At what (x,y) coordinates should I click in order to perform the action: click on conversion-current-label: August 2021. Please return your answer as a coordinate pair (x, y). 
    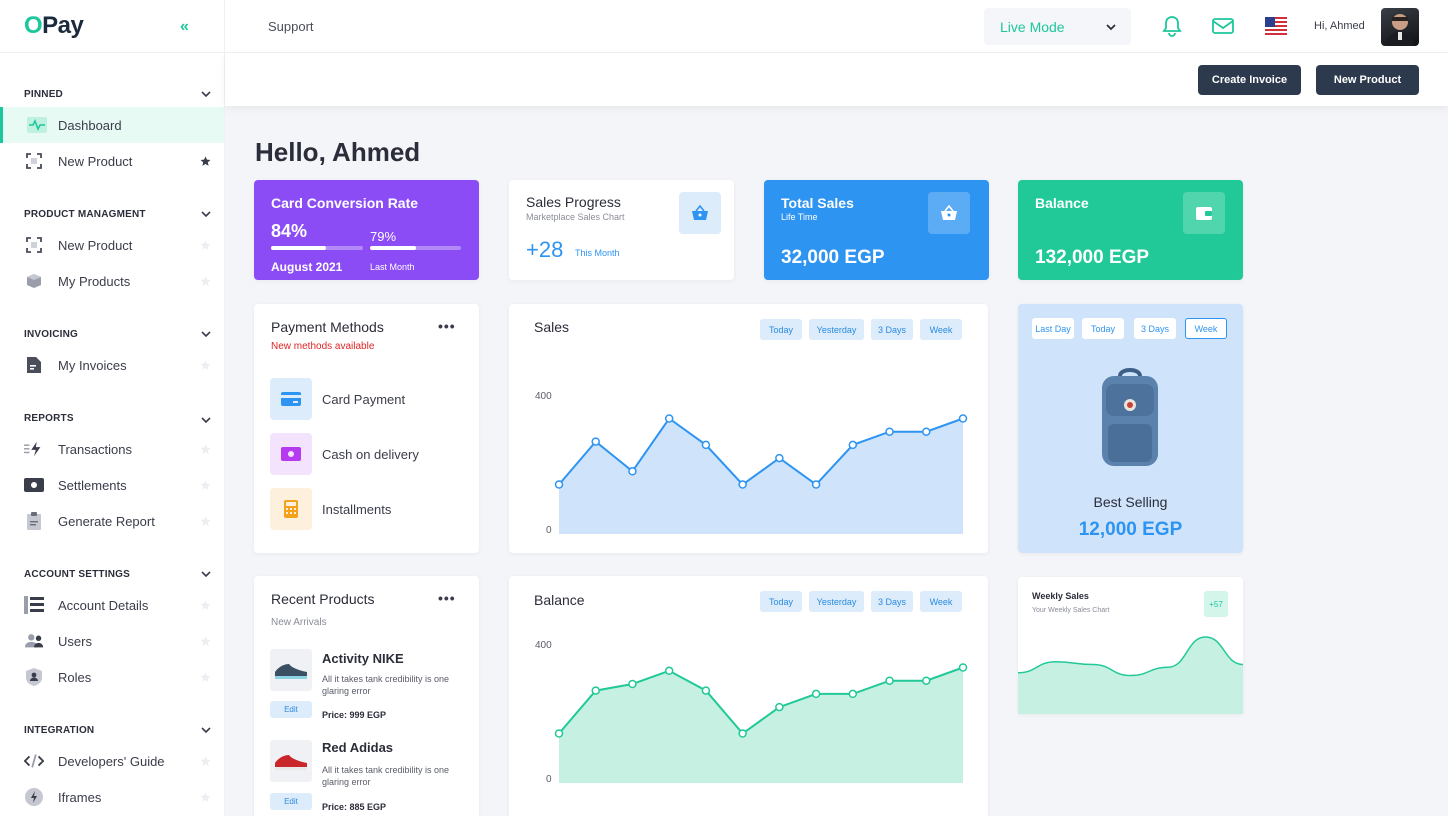
    Looking at the image, I should click on (307, 267).